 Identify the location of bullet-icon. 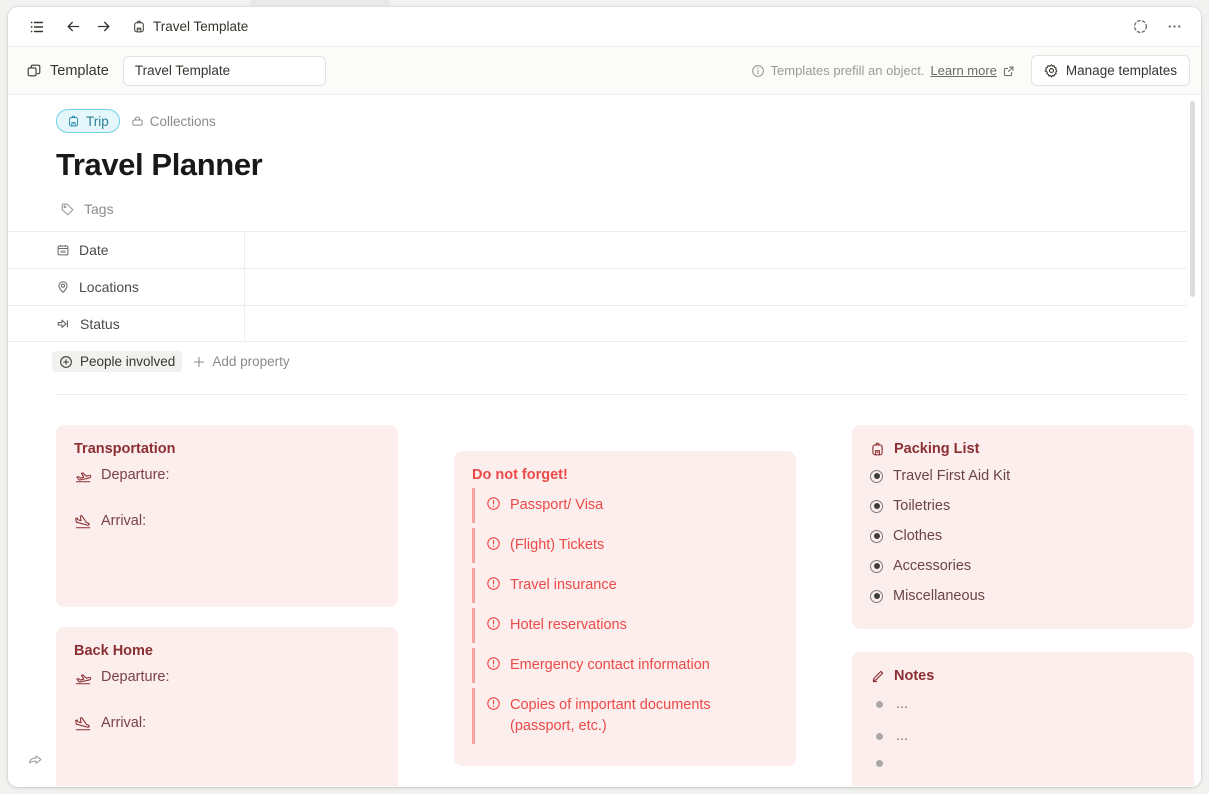
(879, 736).